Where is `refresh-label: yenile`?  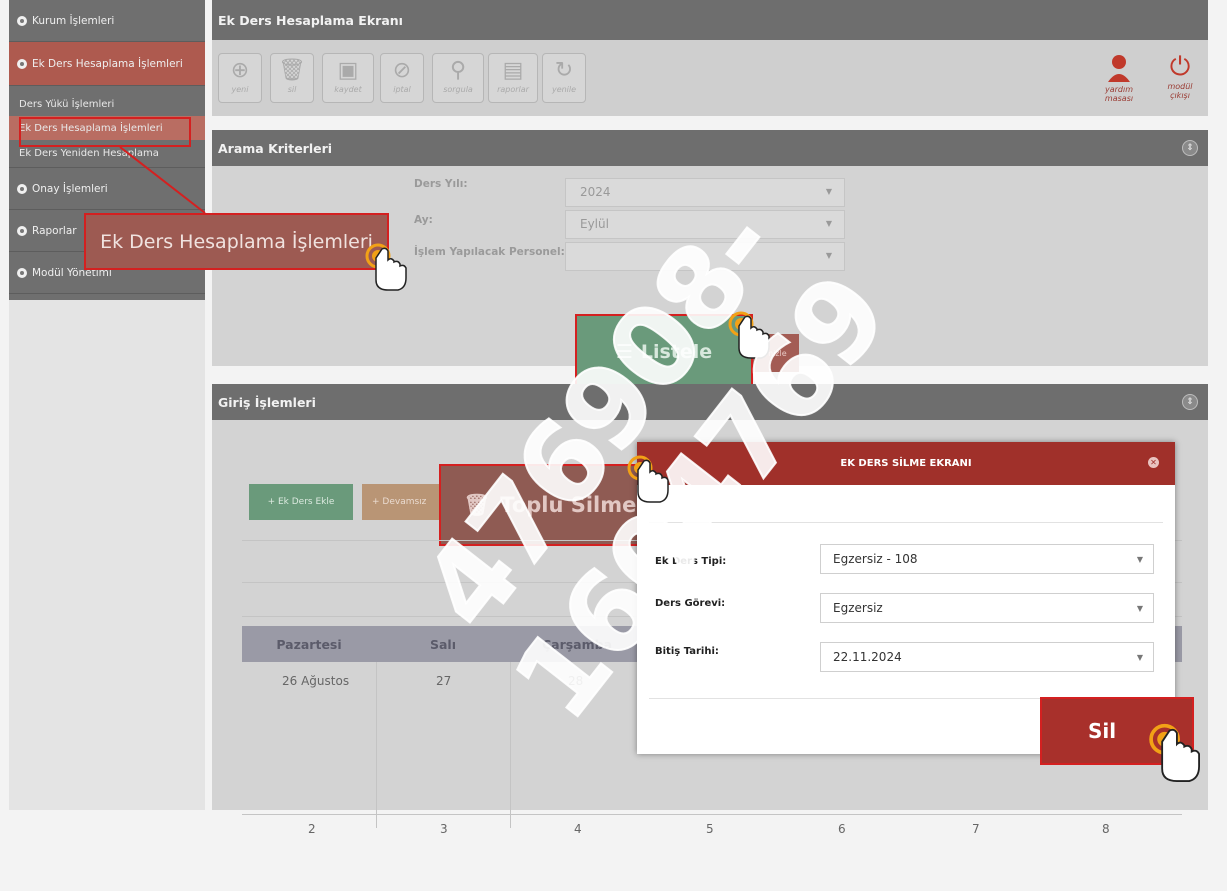 refresh-label: yenile is located at coordinates (564, 89).